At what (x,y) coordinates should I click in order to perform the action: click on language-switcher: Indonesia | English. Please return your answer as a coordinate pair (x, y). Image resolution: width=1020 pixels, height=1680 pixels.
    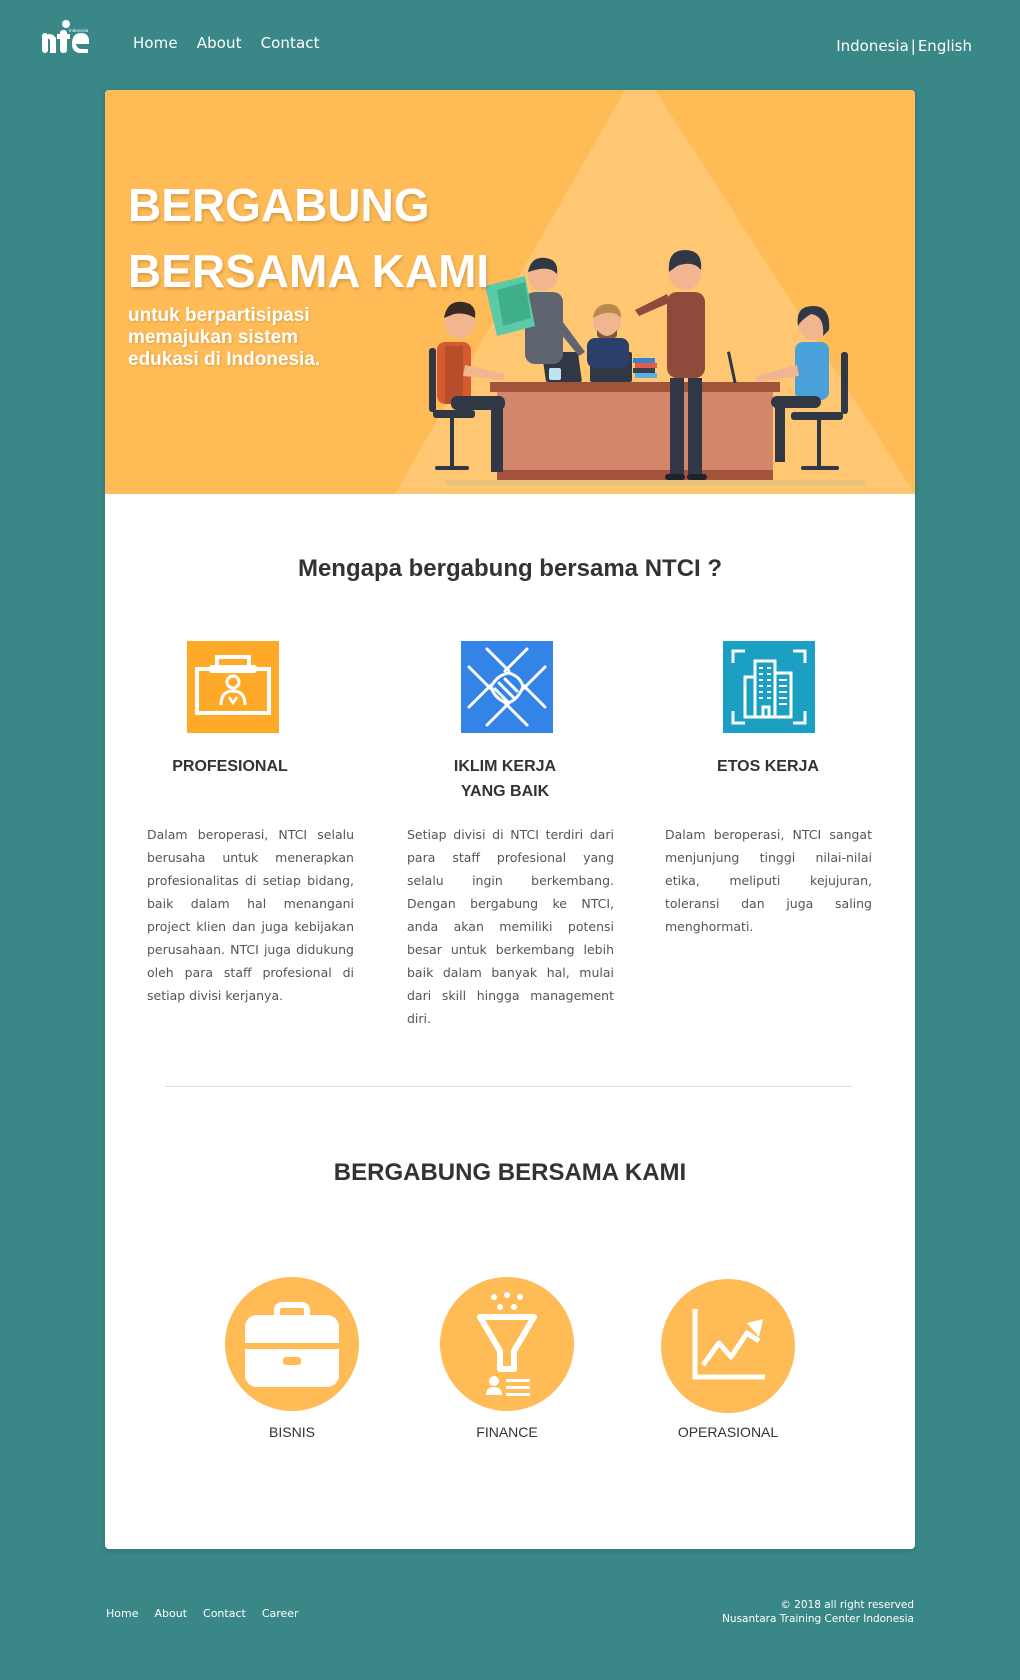
    Looking at the image, I should click on (904, 46).